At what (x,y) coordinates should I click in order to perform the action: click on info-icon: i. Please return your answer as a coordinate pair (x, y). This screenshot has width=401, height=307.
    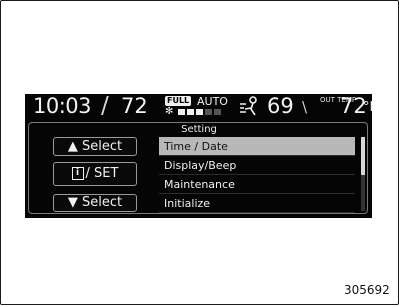
    Looking at the image, I should click on (77, 173).